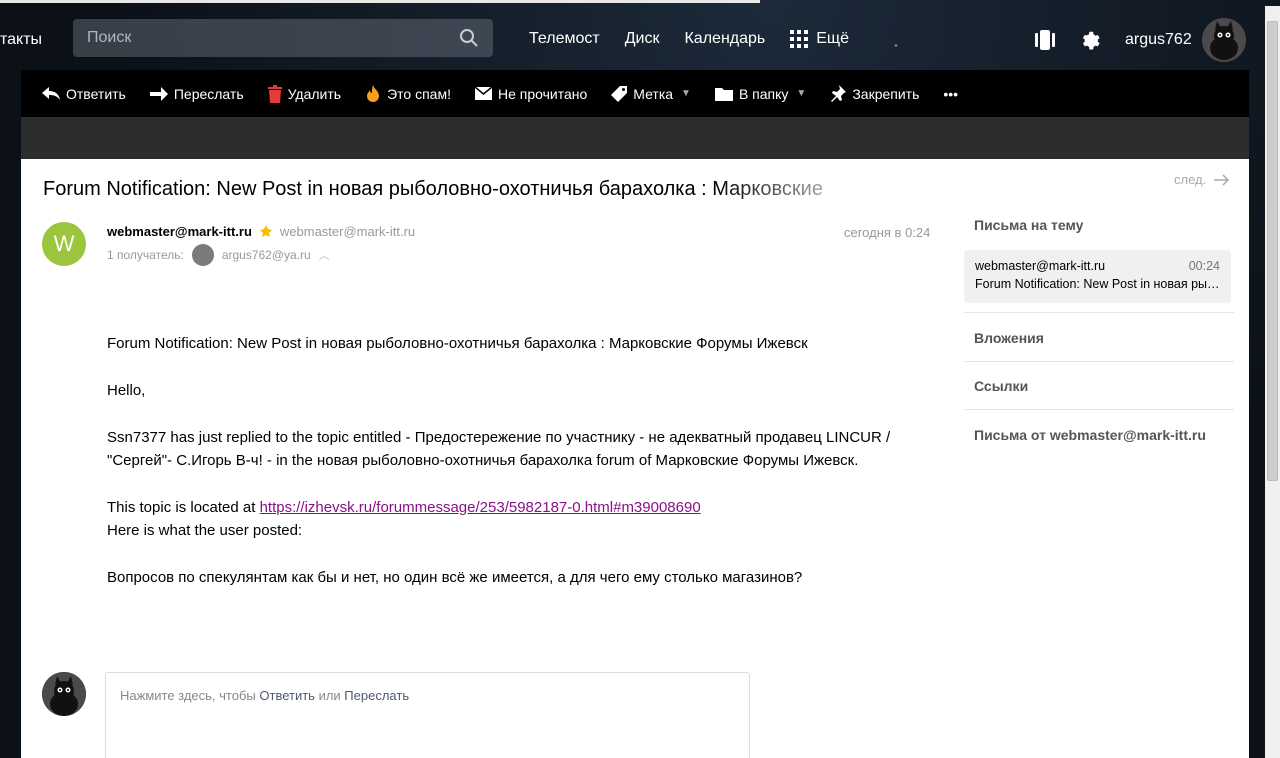  What do you see at coordinates (376, 695) in the screenshot?
I see `quick-forward-link: Переслать` at bounding box center [376, 695].